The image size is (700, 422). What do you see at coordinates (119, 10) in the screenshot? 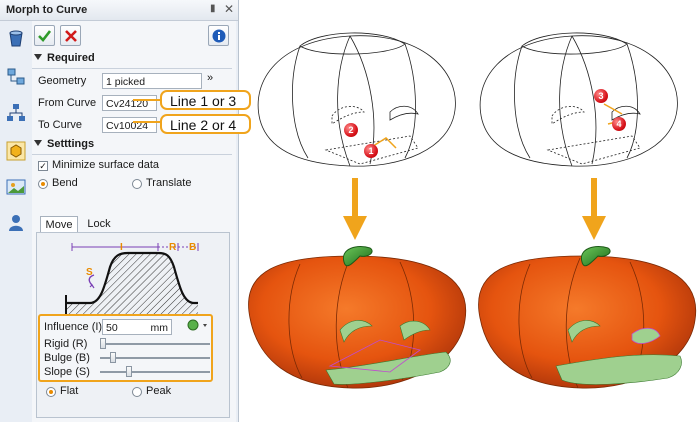
I see `dialog-titlebar: Morph to Curve ▮ ✕` at bounding box center [119, 10].